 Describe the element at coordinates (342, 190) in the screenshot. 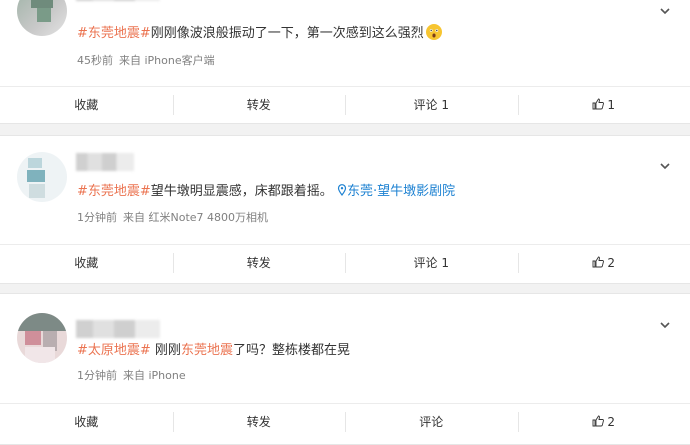

I see `location-pin-icon` at that location.